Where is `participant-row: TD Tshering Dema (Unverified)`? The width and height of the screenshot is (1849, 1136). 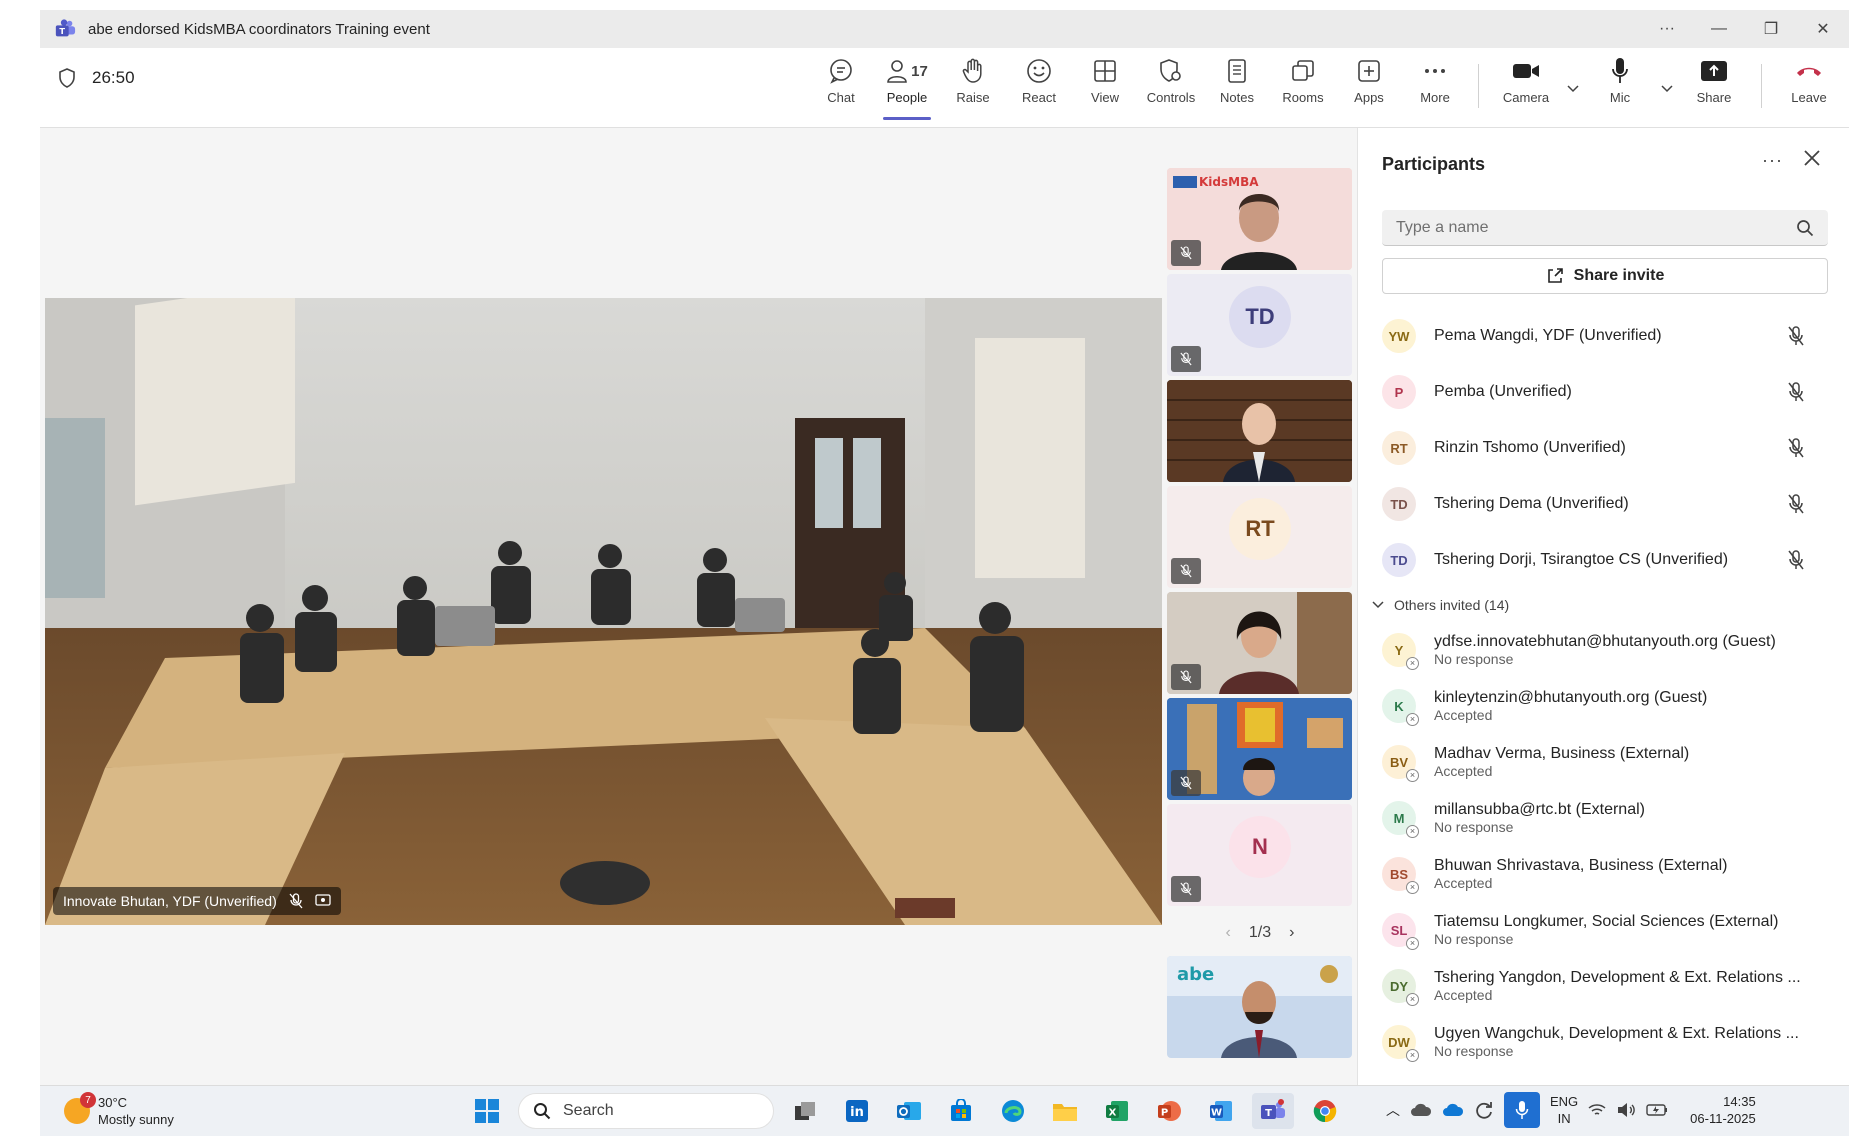
participant-row: TD Tshering Dema (Unverified) is located at coordinates (1603, 504).